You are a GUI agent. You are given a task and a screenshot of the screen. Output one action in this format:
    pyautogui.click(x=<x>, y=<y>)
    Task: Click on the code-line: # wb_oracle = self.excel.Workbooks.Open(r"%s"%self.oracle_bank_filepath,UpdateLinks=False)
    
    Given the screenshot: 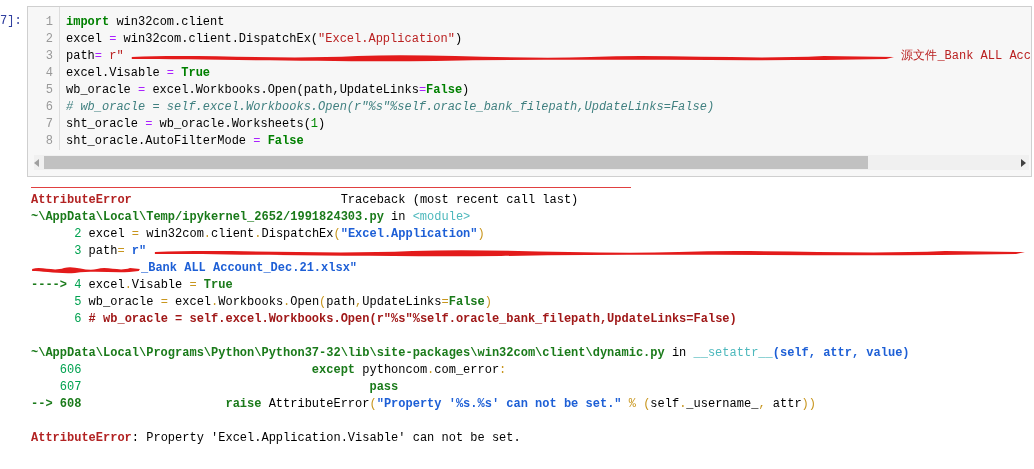 What is the action you would take?
    pyautogui.click(x=390, y=107)
    